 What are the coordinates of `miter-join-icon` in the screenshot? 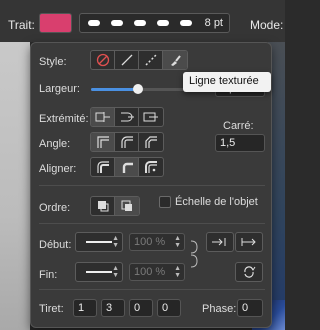 It's located at (102, 142).